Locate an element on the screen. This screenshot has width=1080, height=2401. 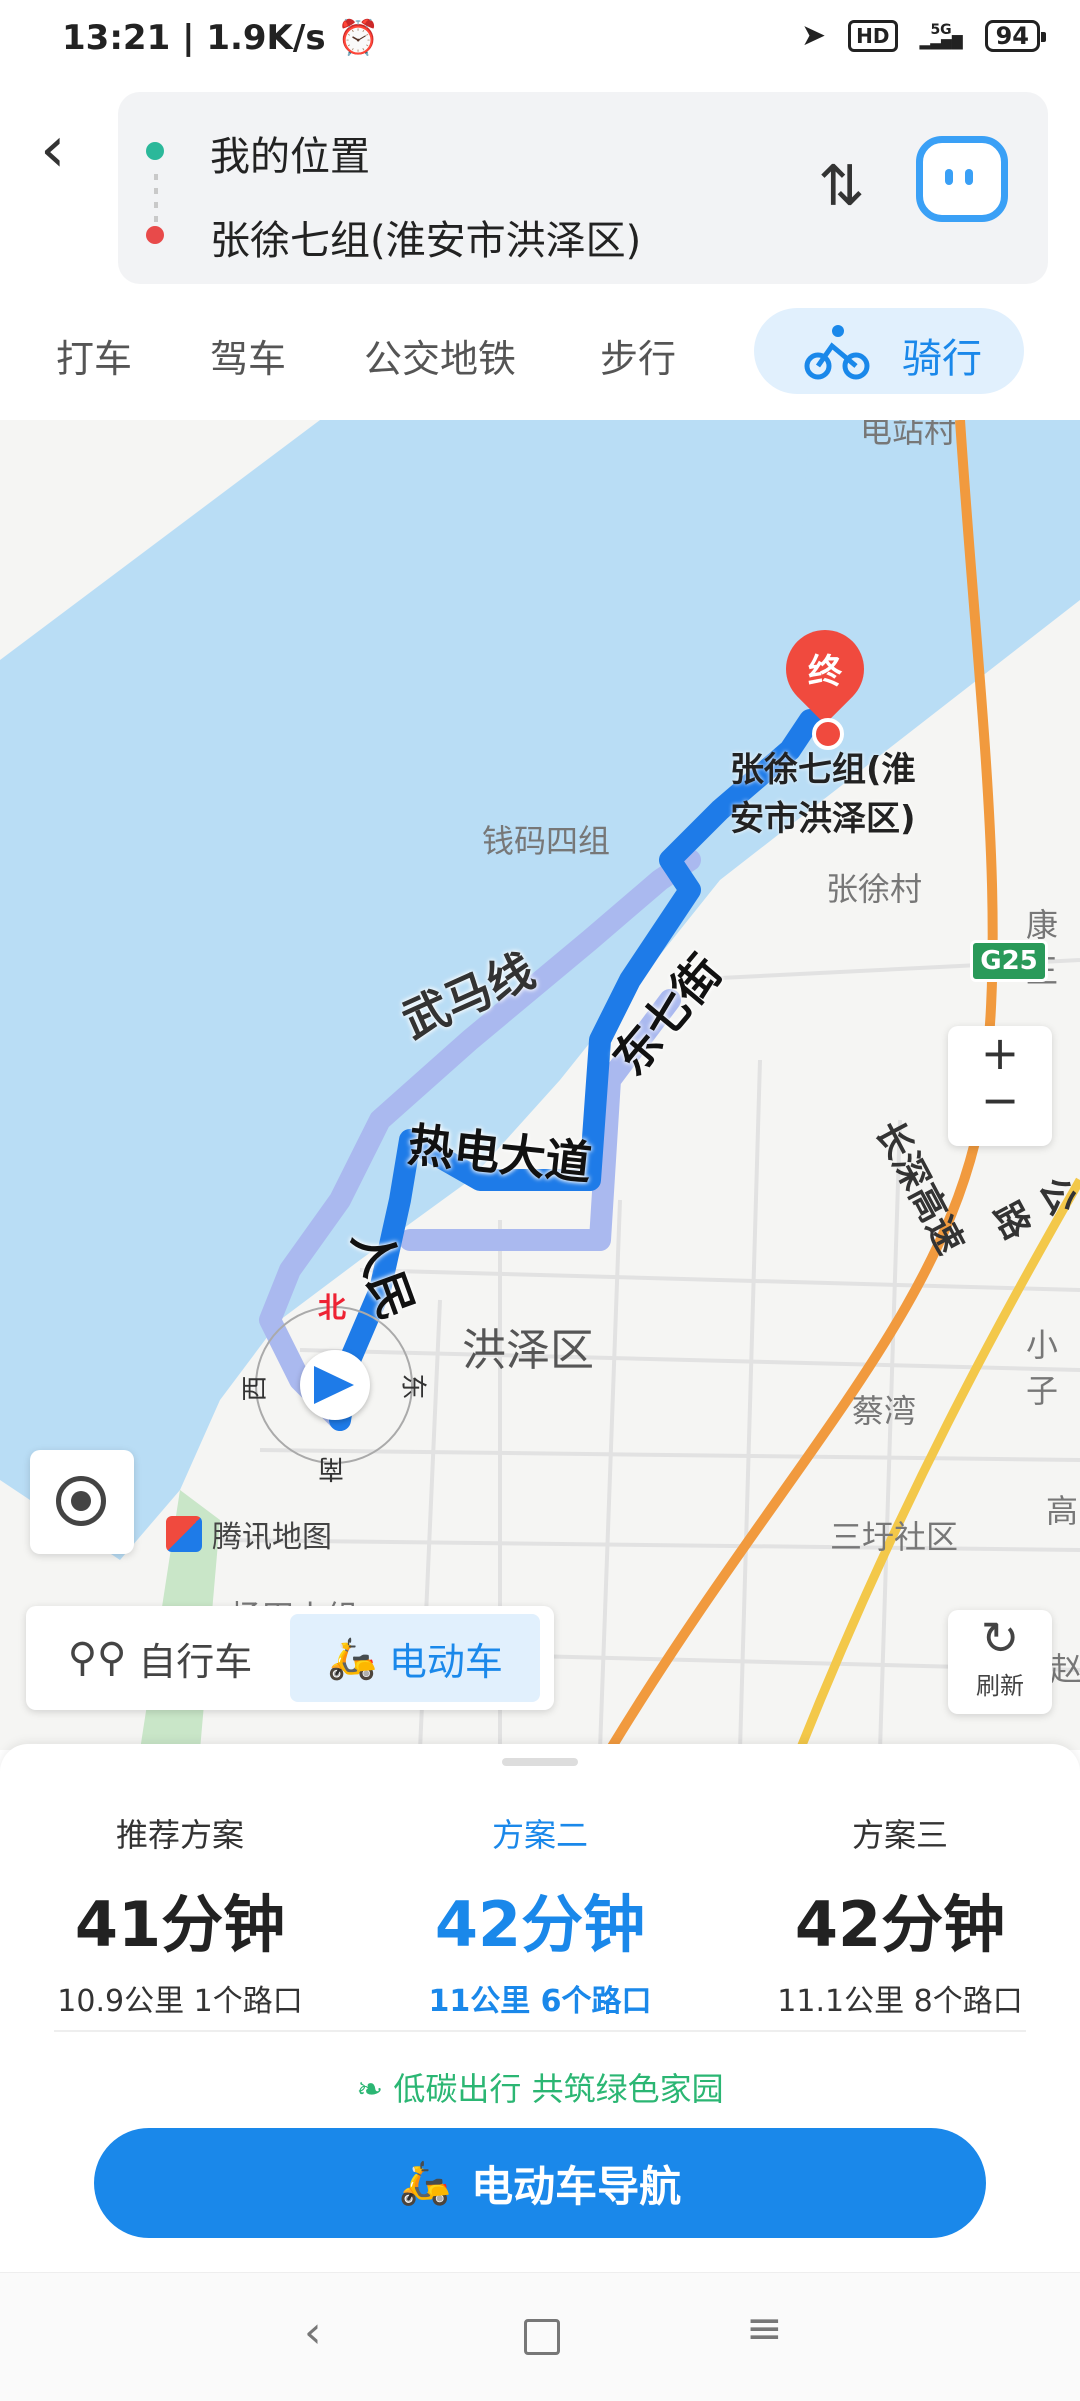
map-logo: 腾讯地图 is located at coordinates (249, 1534).